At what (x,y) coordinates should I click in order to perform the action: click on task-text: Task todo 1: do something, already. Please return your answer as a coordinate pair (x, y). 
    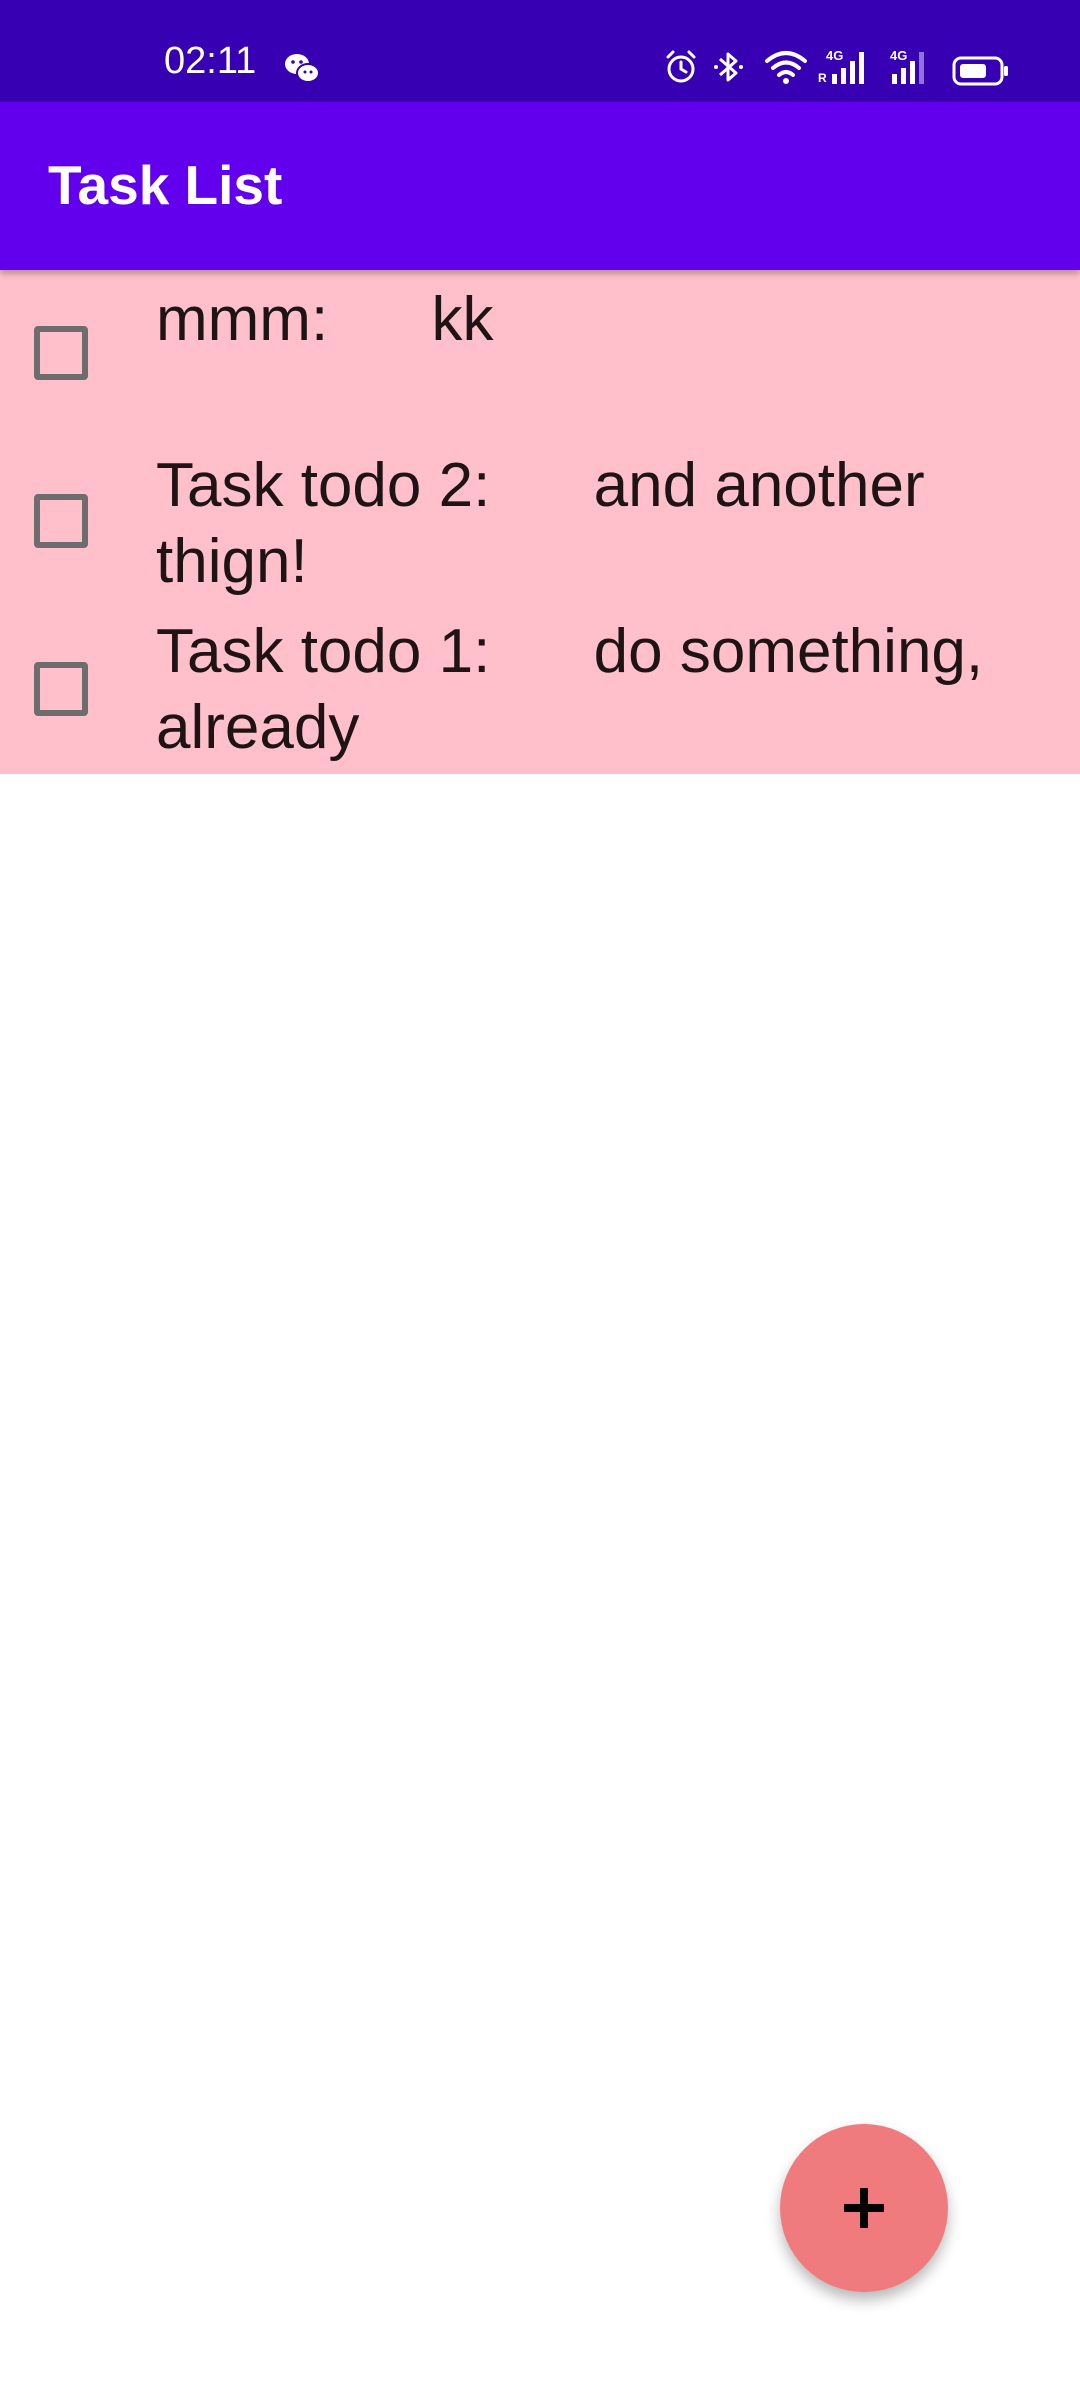
    Looking at the image, I should click on (578, 689).